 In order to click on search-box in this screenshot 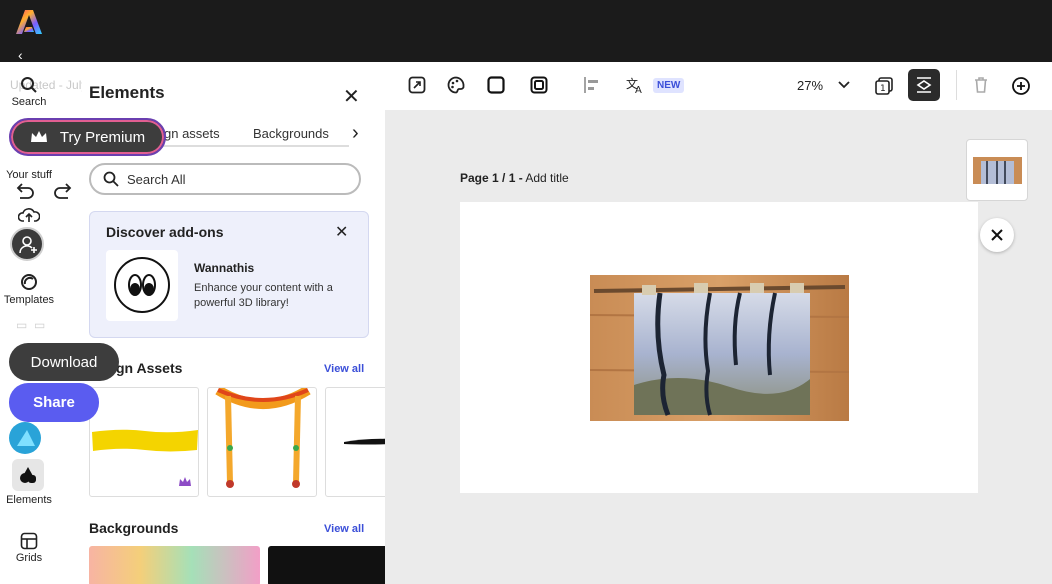, I will do `click(225, 179)`.